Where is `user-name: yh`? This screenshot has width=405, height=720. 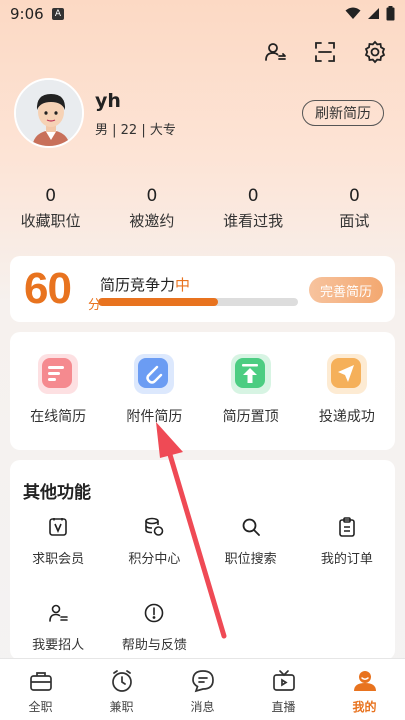
user-name: yh is located at coordinates (108, 101).